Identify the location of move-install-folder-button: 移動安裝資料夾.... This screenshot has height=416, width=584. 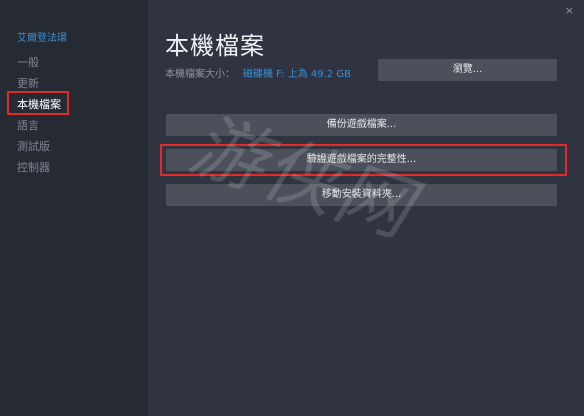
(361, 195).